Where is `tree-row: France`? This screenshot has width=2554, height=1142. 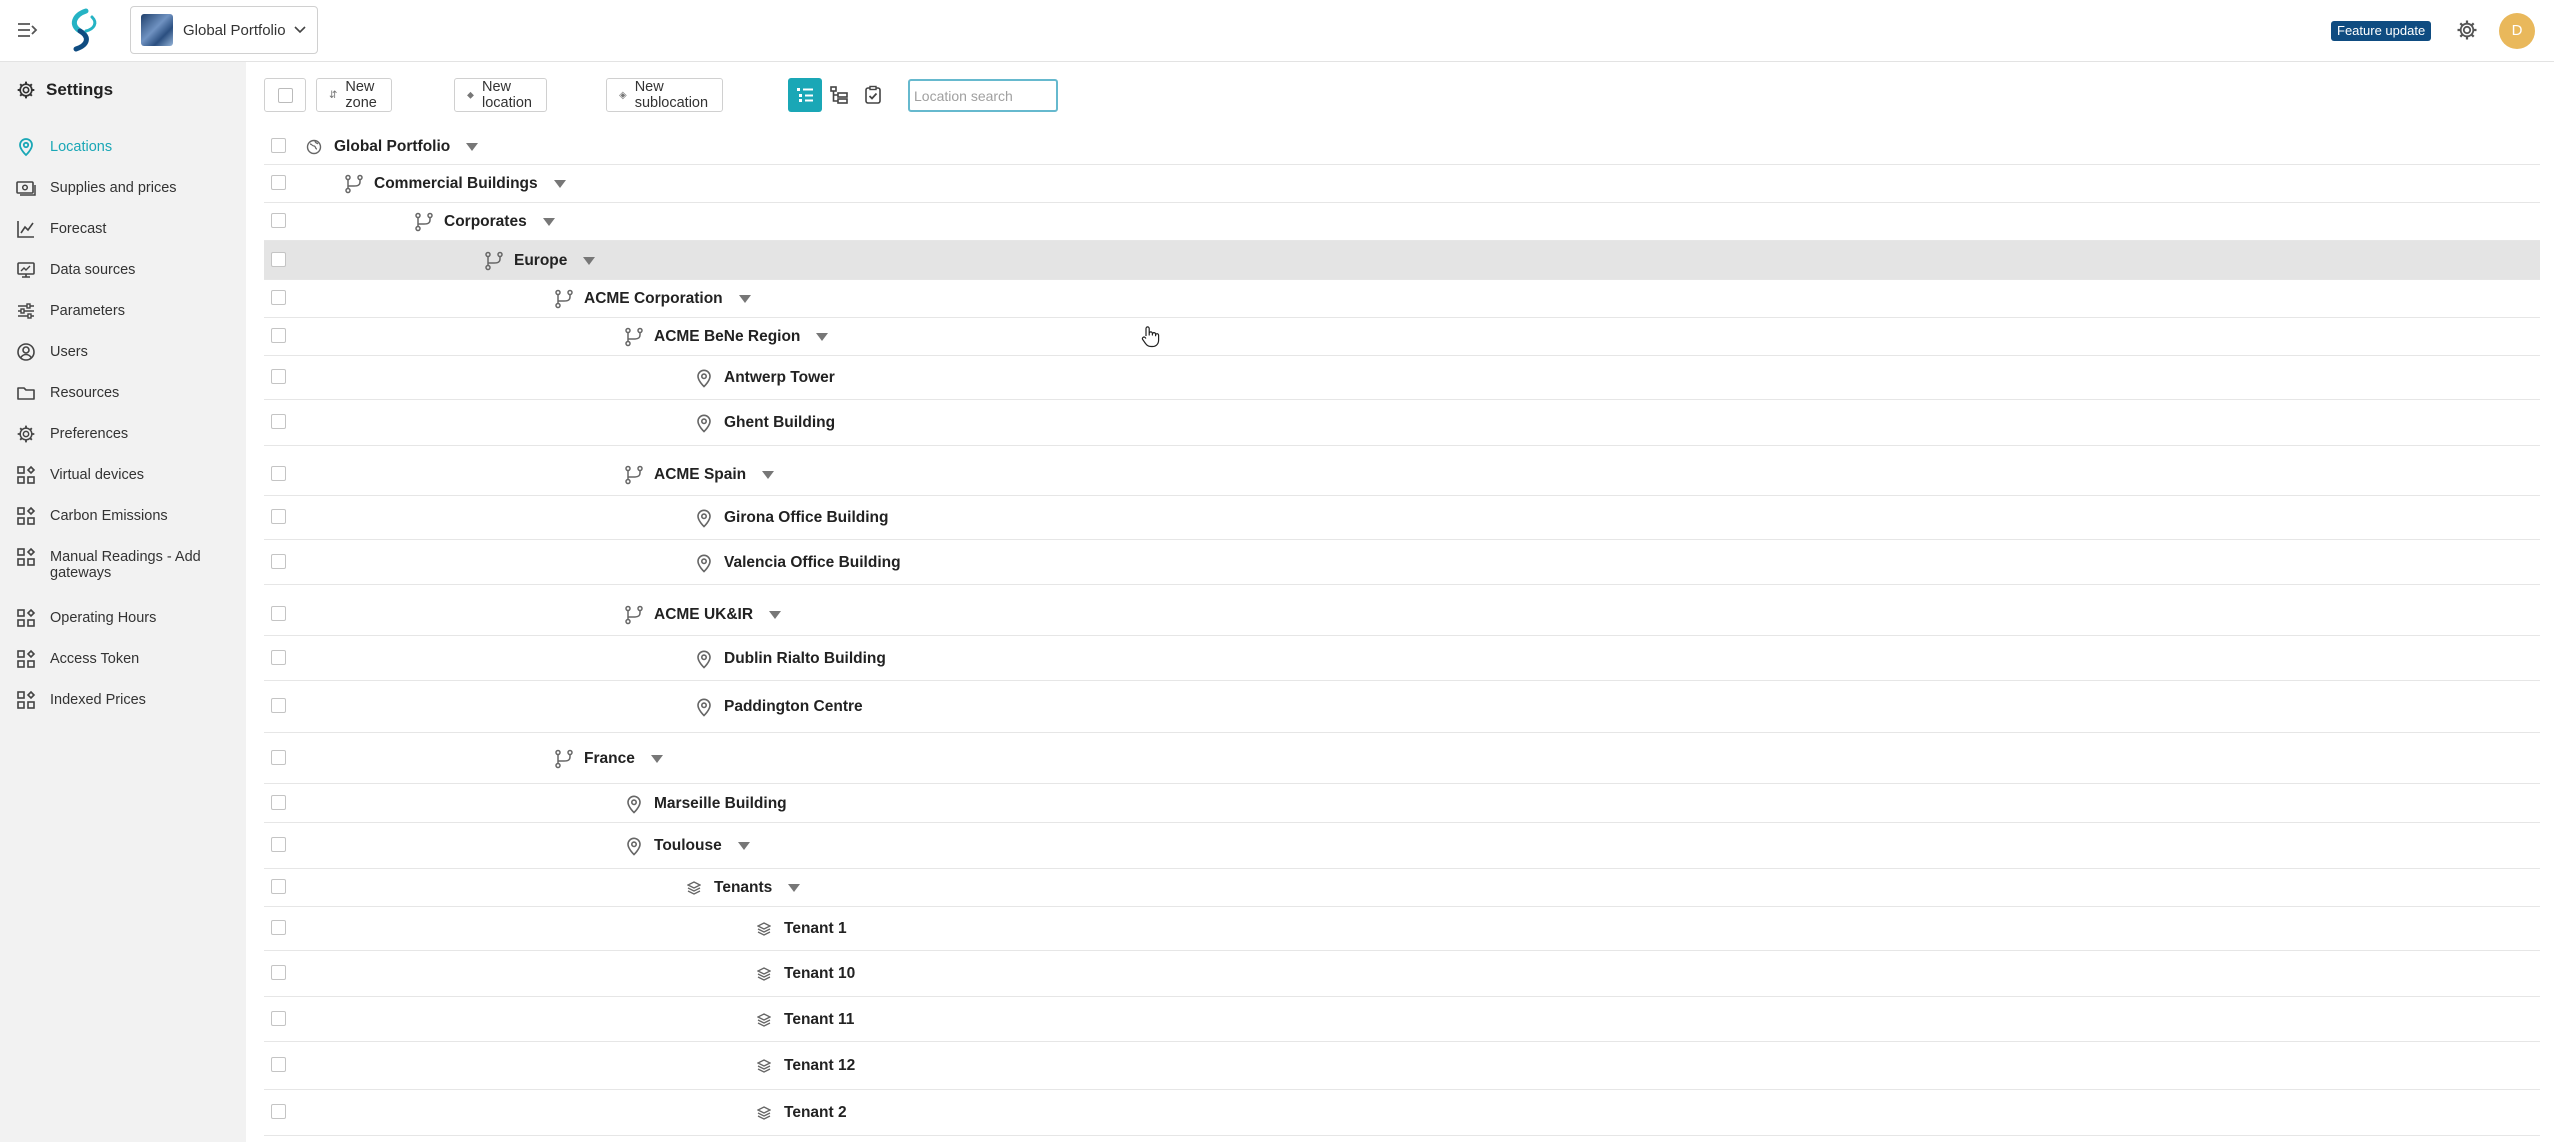 tree-row: France is located at coordinates (1402, 758).